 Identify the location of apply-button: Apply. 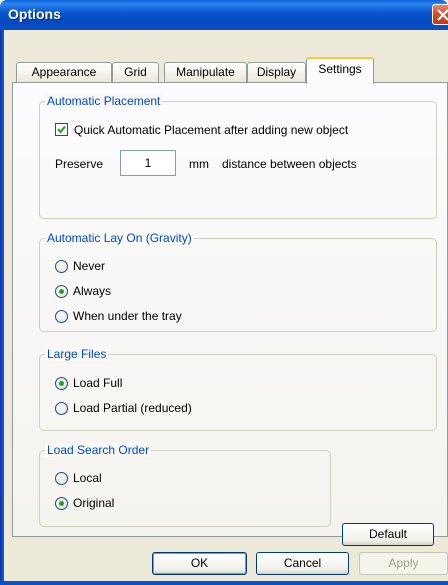
(403, 563).